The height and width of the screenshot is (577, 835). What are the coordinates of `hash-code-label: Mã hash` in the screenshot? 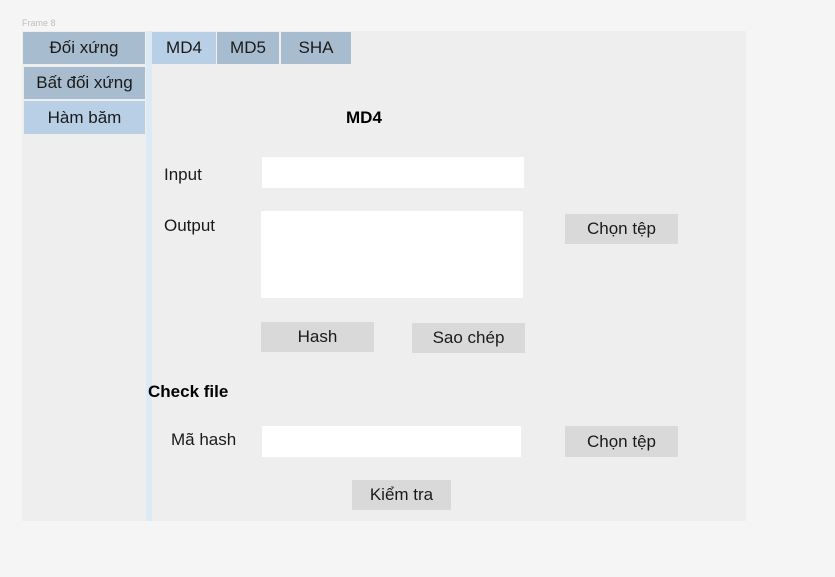 It's located at (204, 439).